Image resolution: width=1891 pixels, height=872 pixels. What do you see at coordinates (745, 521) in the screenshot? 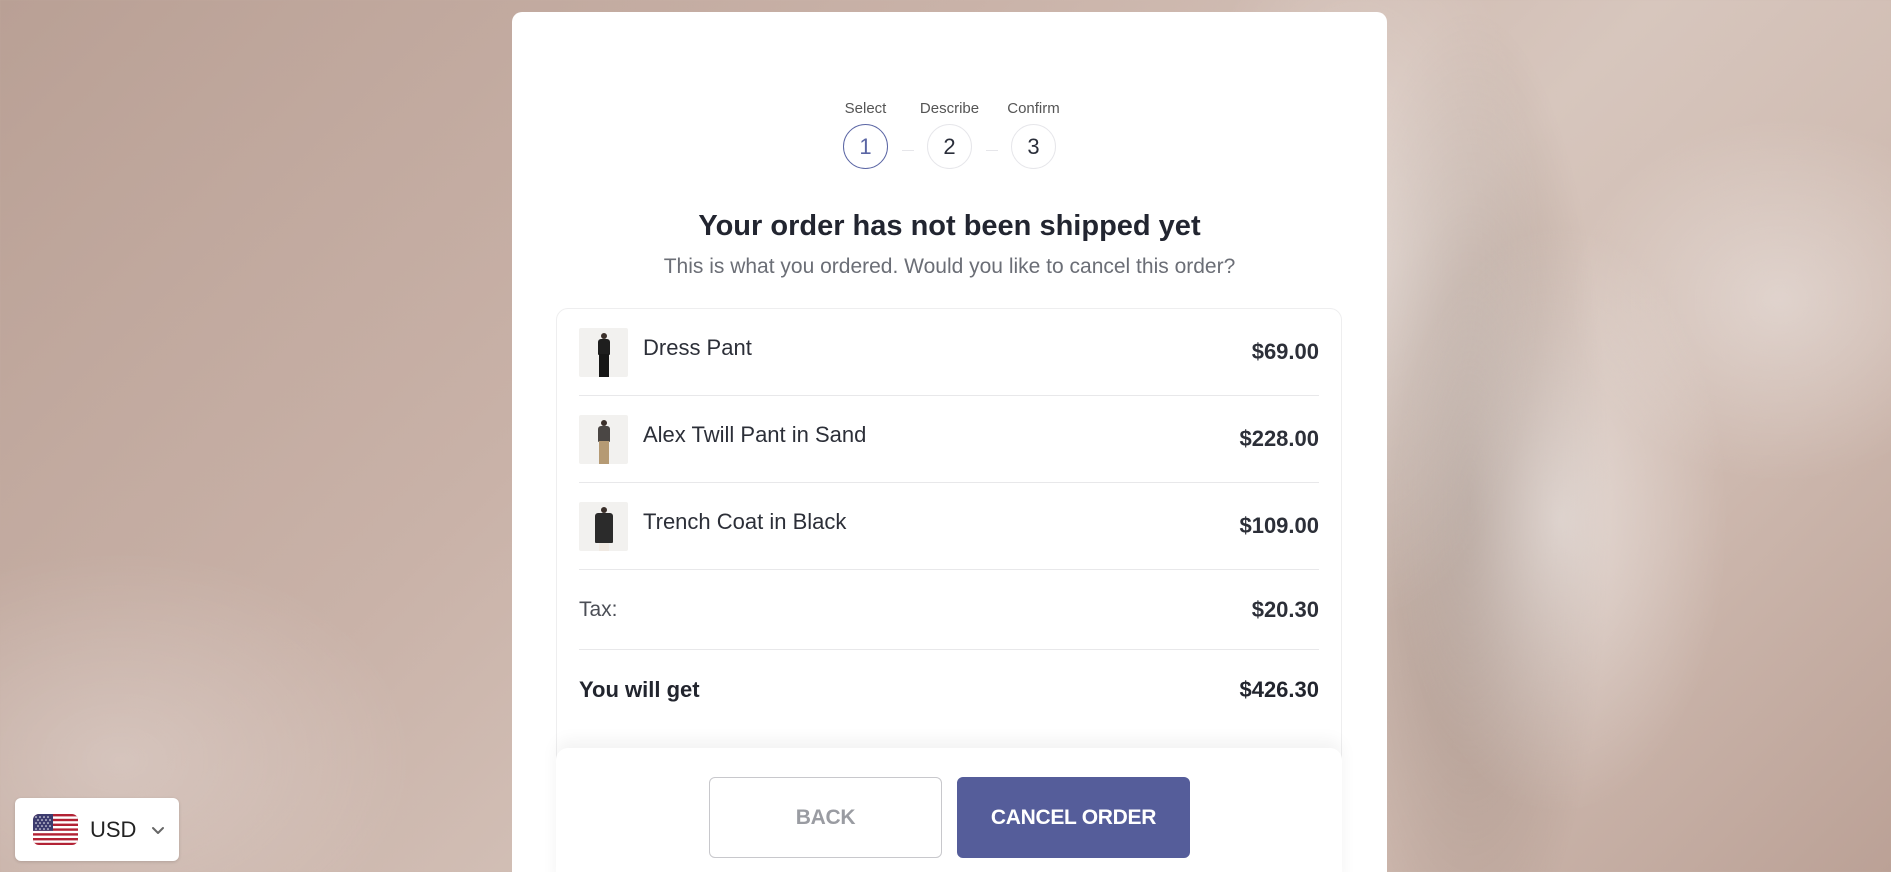
I see `item-name: Trench Coat in Black` at bounding box center [745, 521].